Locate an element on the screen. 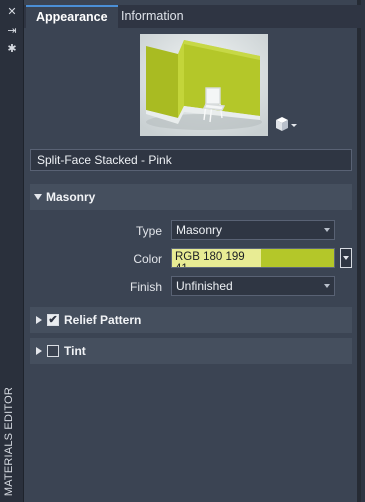 The height and width of the screenshot is (502, 365). relief-pattern-checkbox: ✔ is located at coordinates (53, 320).